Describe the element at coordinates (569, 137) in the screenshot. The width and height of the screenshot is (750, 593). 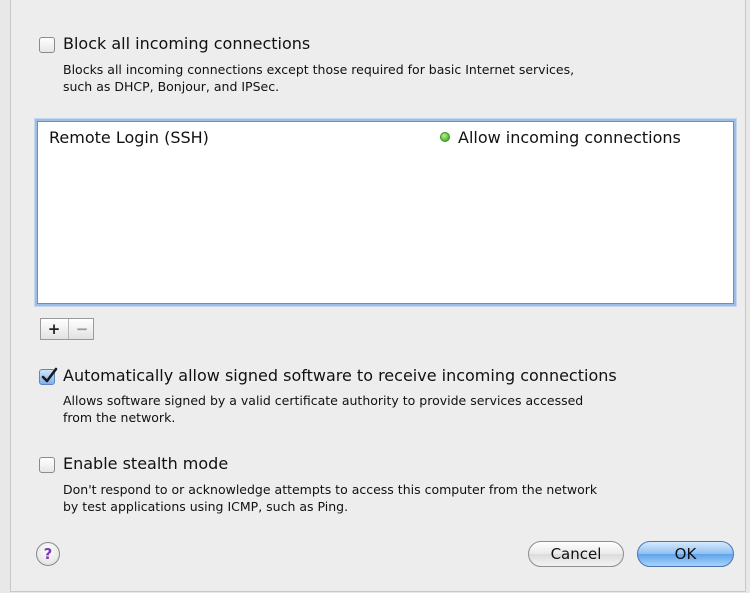
I see `app-status-label: Allow incoming connections` at that location.